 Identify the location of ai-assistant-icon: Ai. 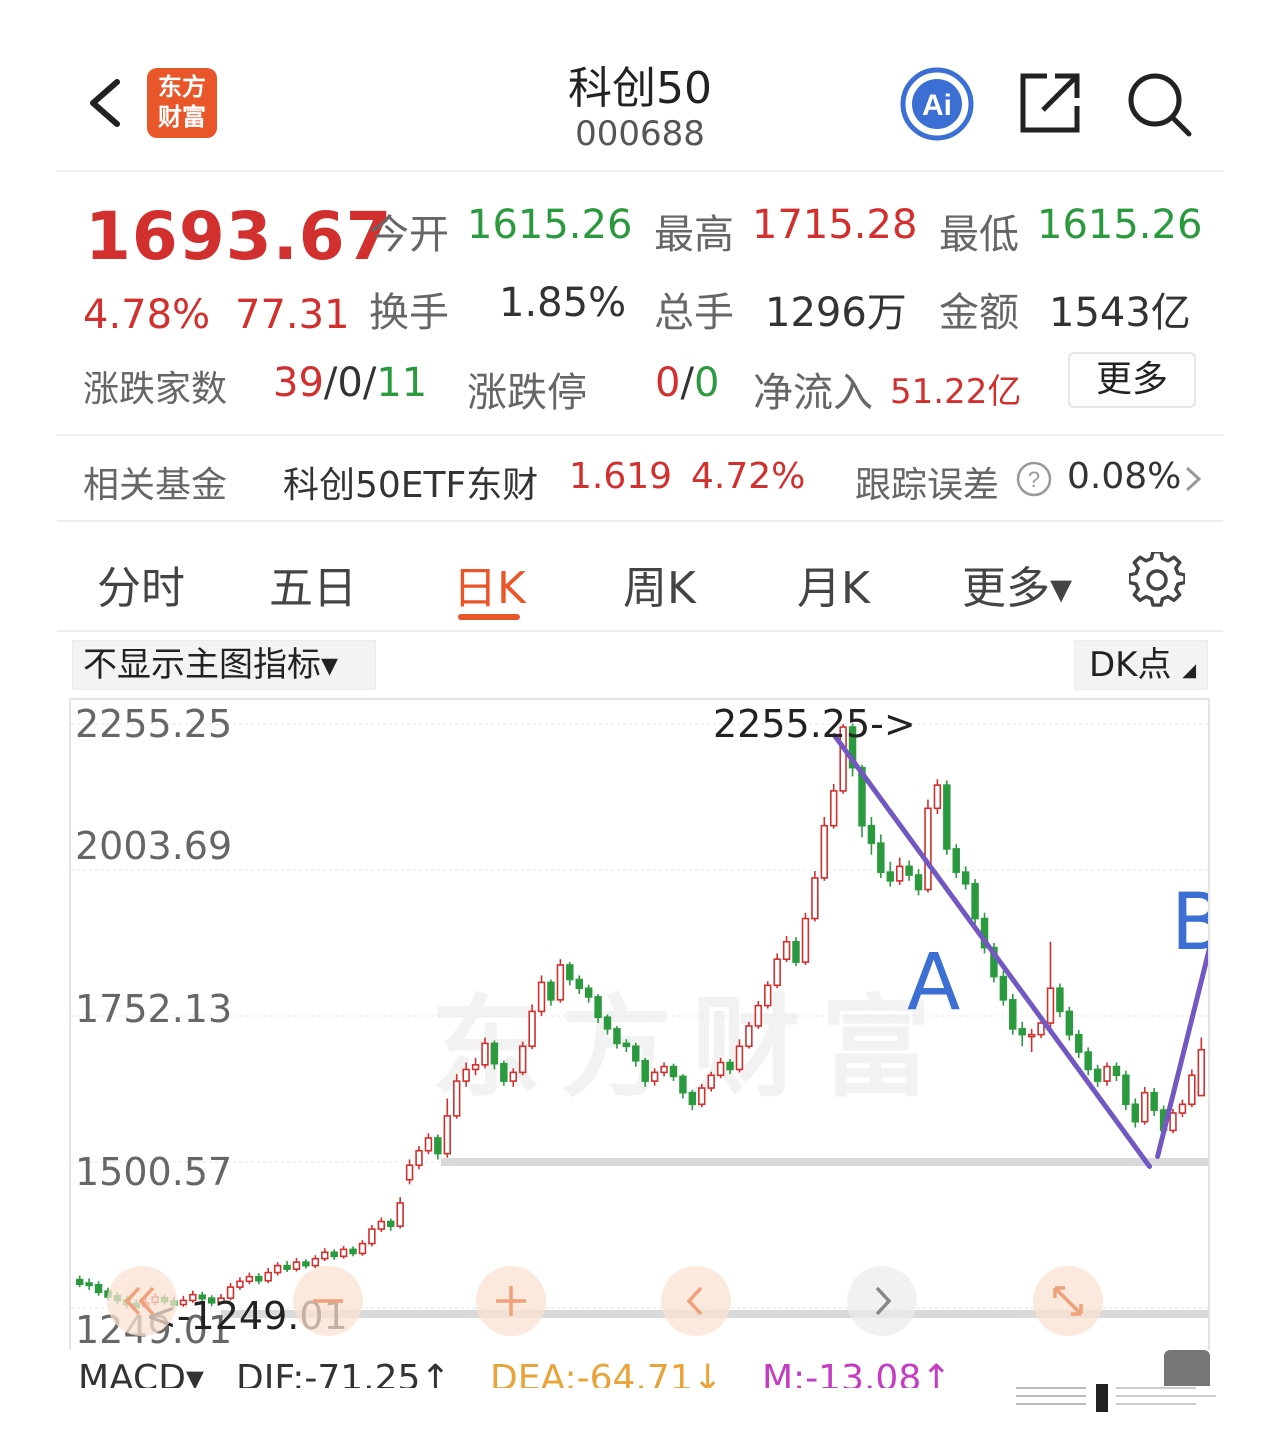
(937, 104).